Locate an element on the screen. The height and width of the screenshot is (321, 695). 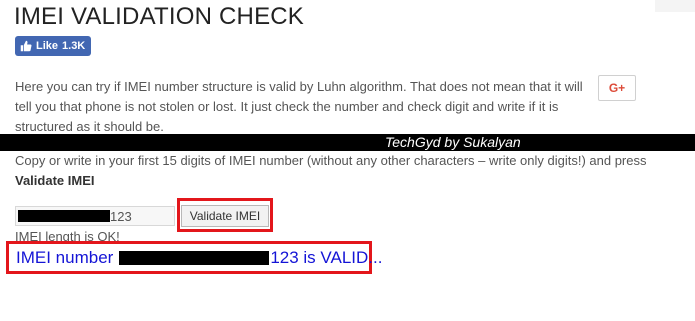
thumbs-up-icon is located at coordinates (26, 46).